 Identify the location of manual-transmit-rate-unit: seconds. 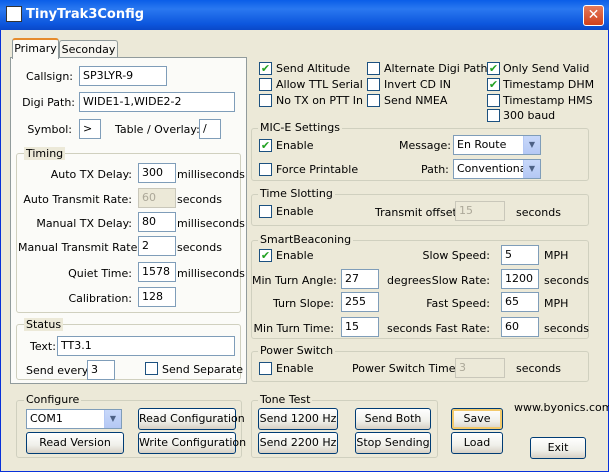
(199, 247).